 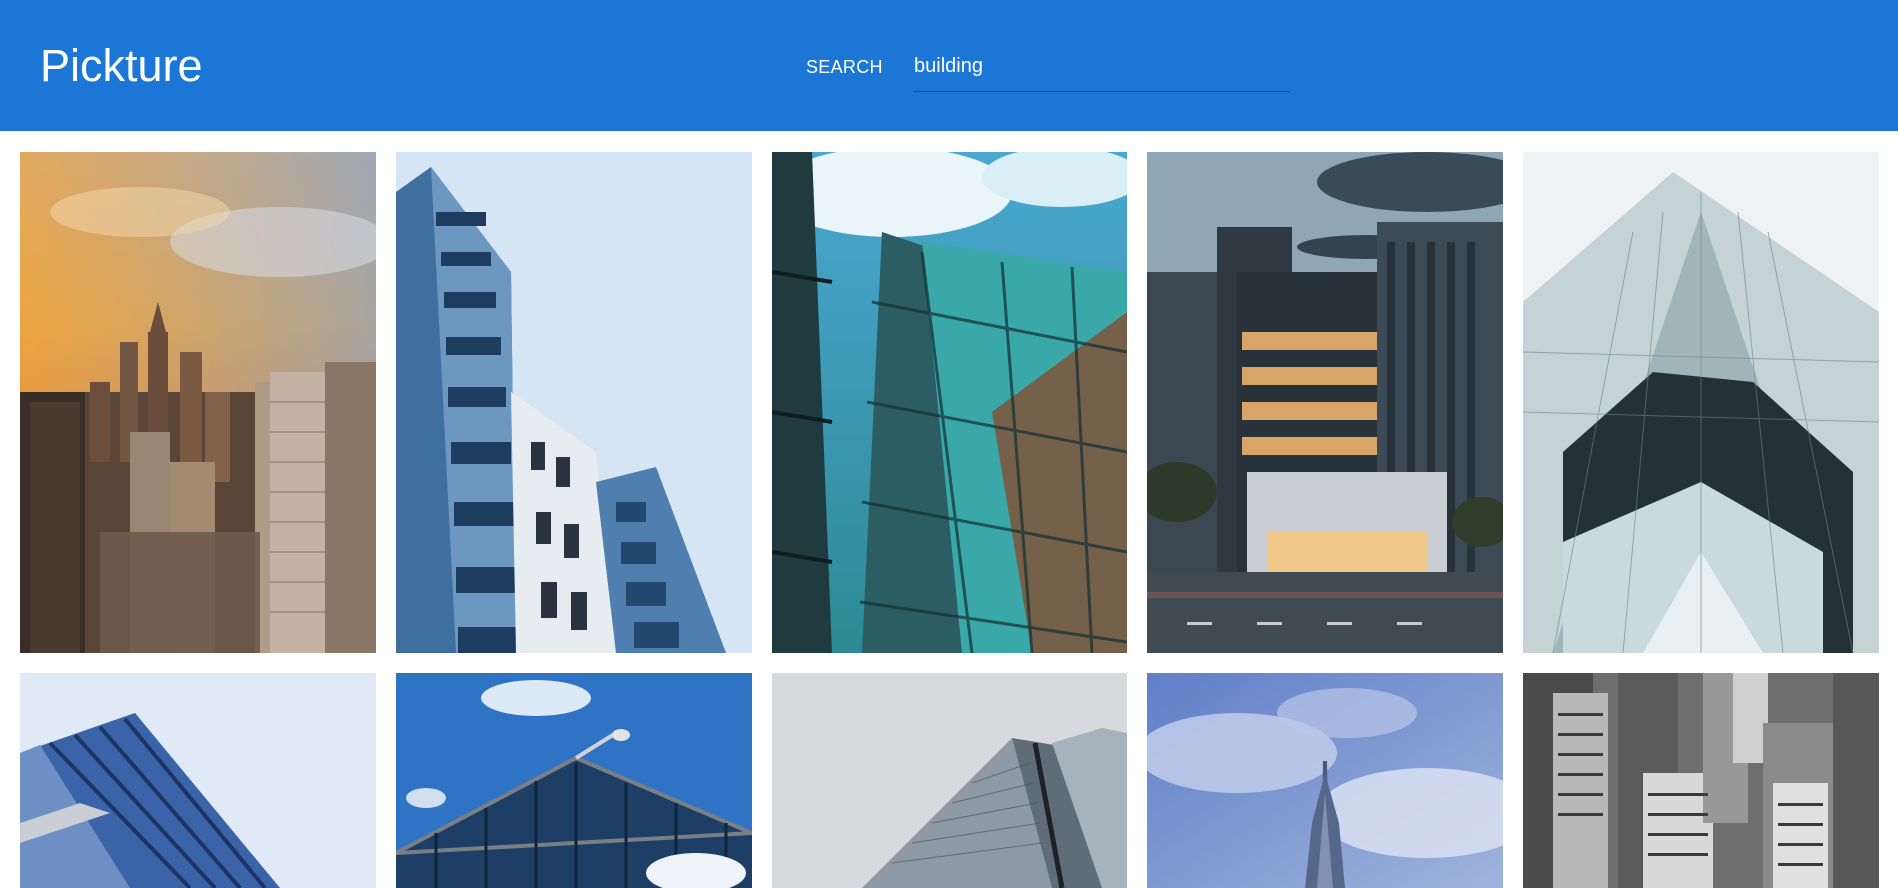 I want to click on tall-spire-image, so click(x=1325, y=780).